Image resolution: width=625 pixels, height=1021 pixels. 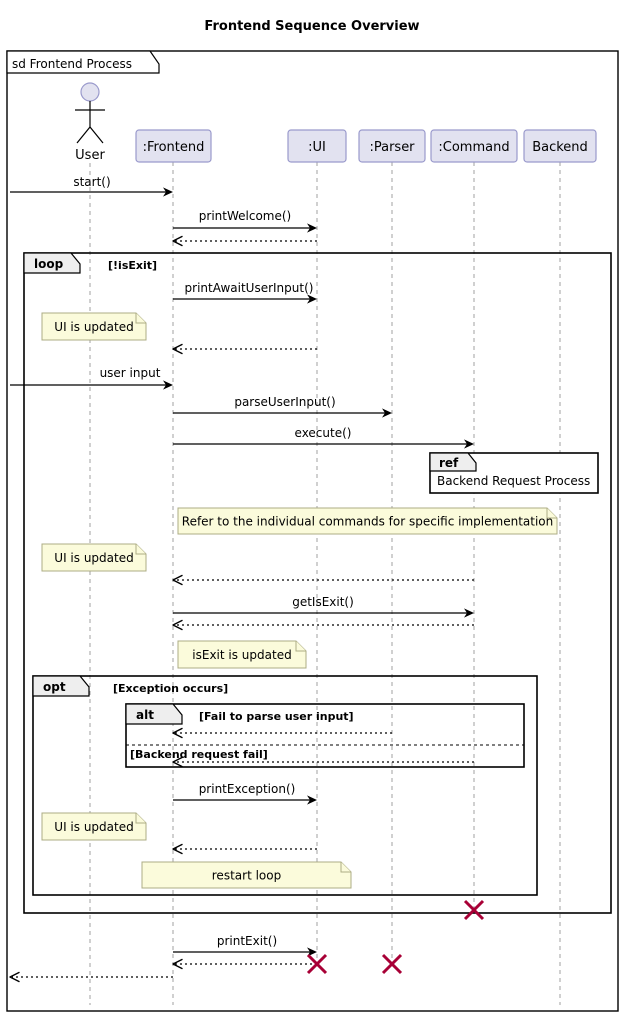 What do you see at coordinates (130, 373) in the screenshot?
I see `message-label: user input` at bounding box center [130, 373].